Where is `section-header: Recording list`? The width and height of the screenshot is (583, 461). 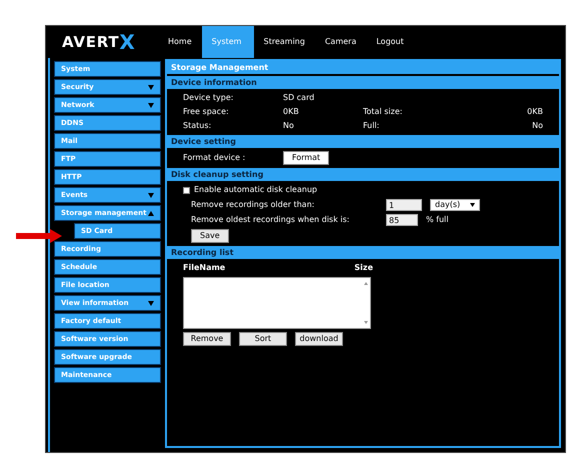 section-header: Recording list is located at coordinates (363, 252).